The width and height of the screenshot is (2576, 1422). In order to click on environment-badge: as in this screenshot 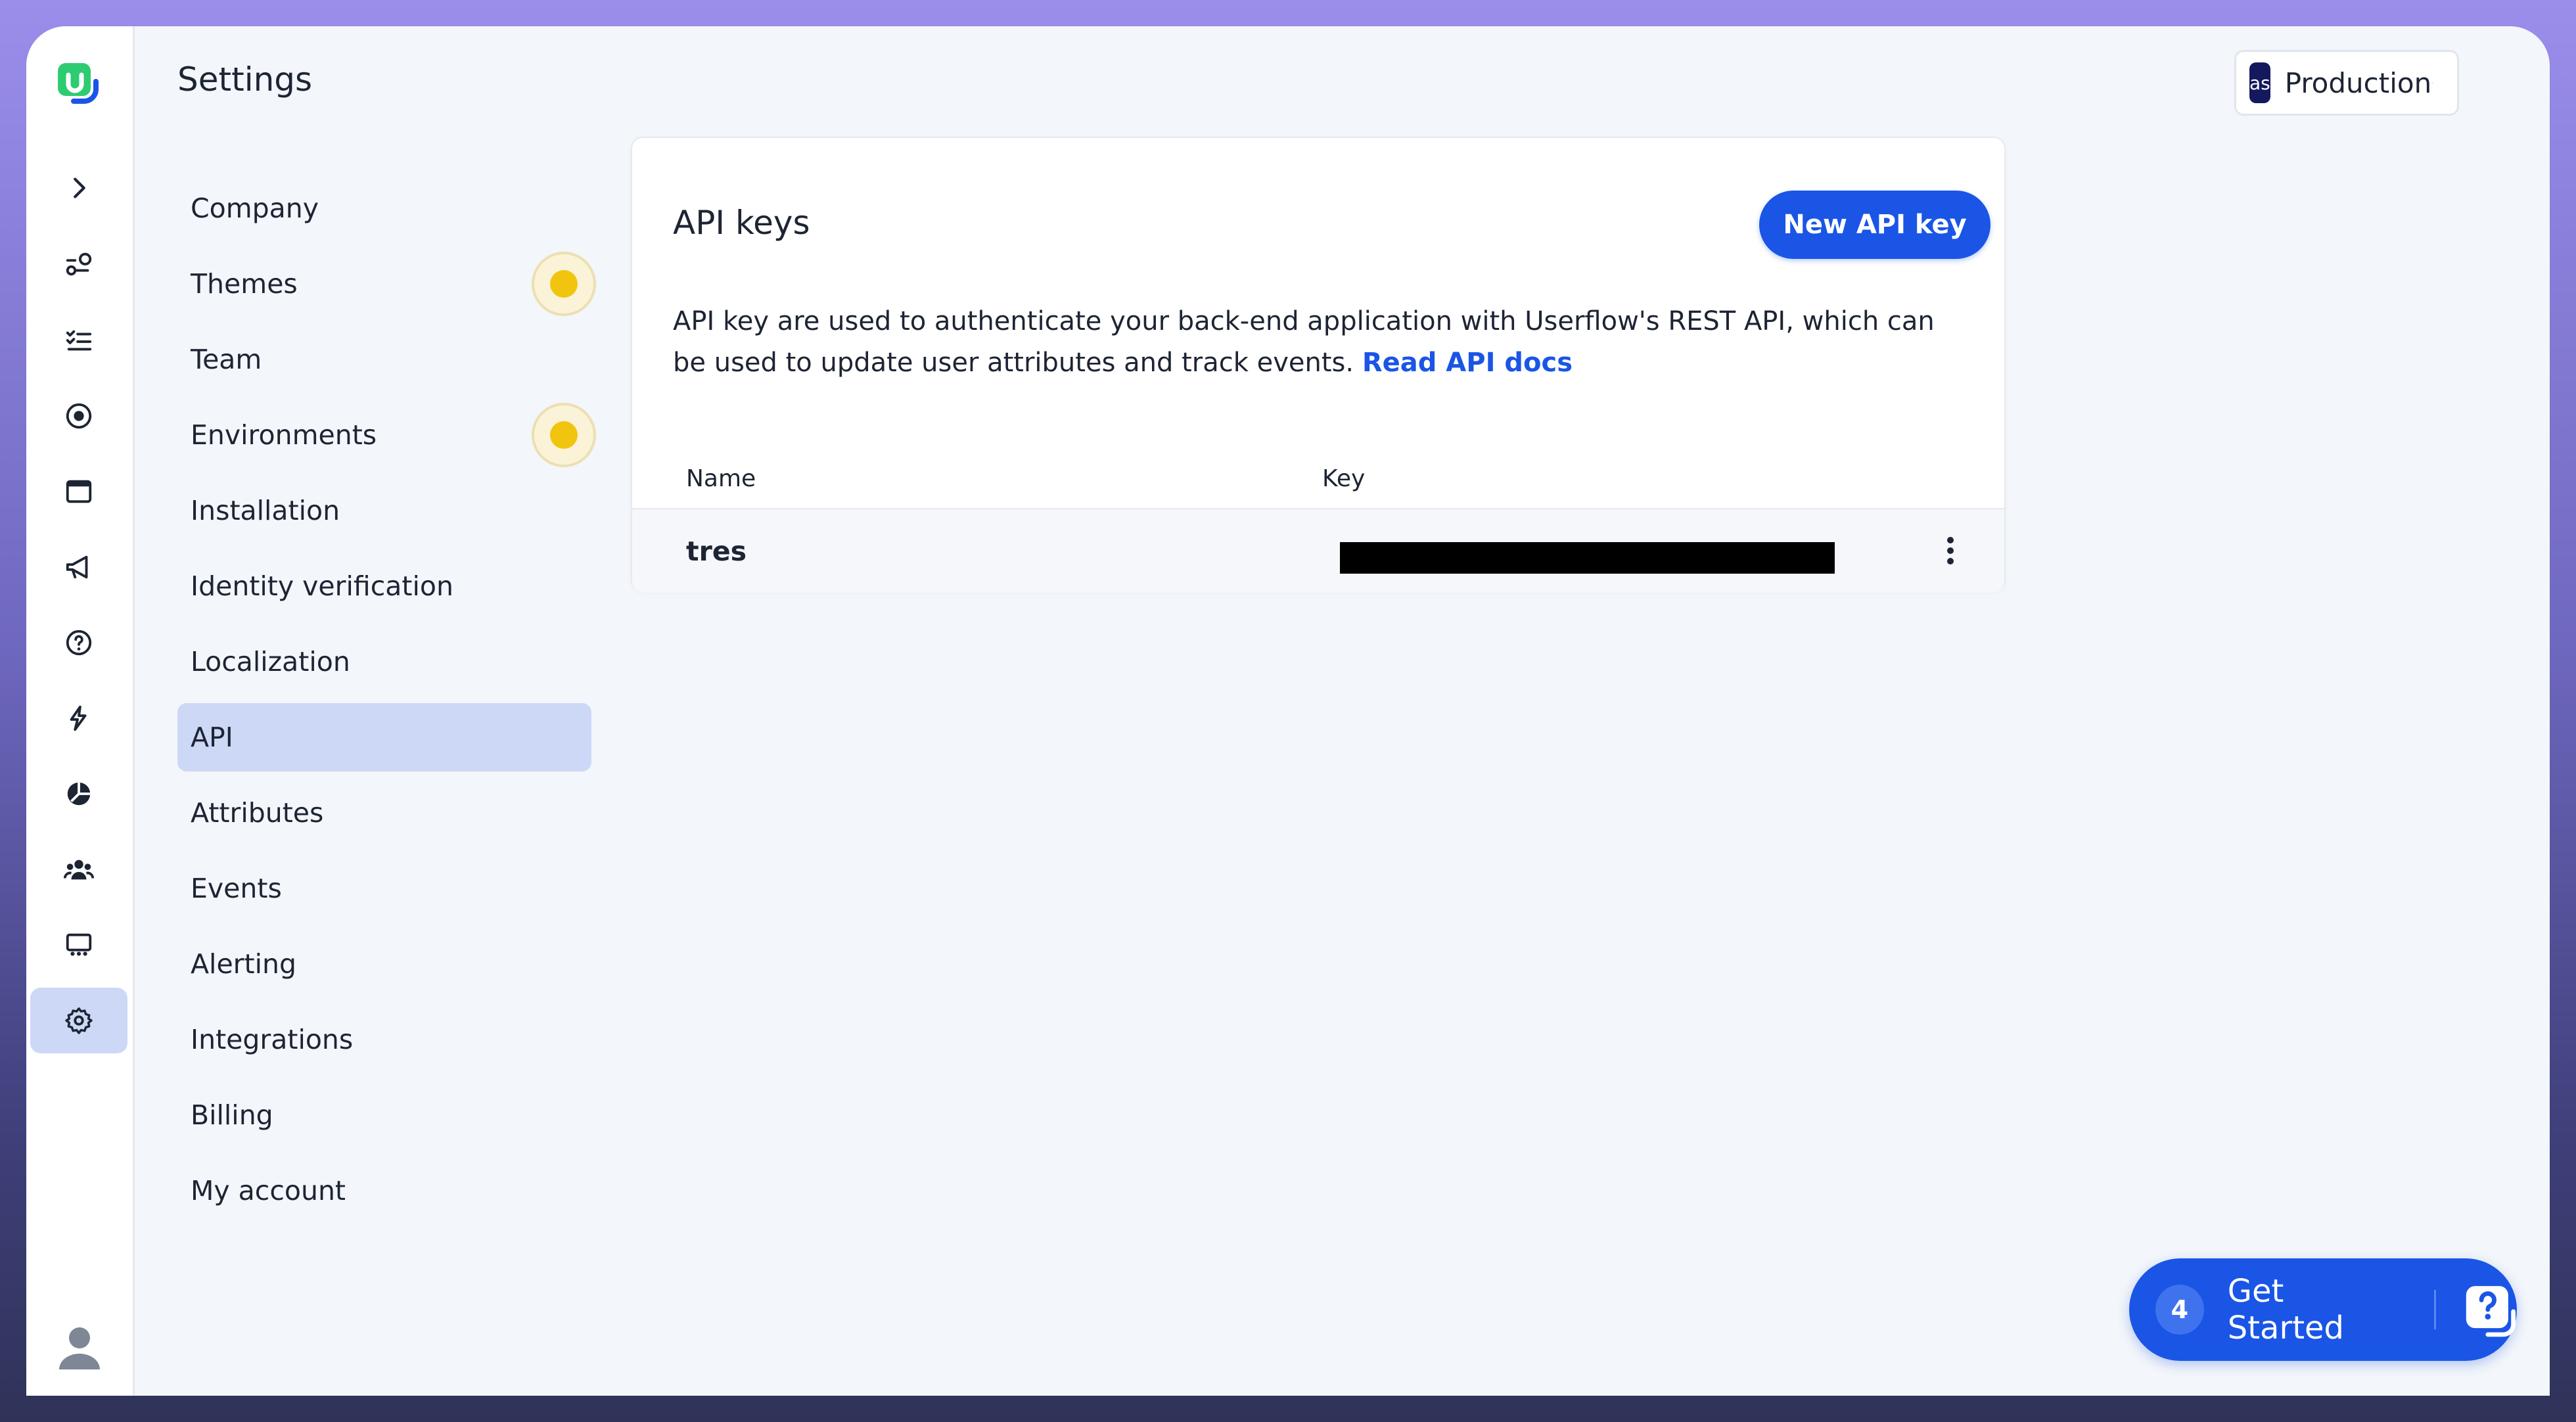, I will do `click(2259, 82)`.